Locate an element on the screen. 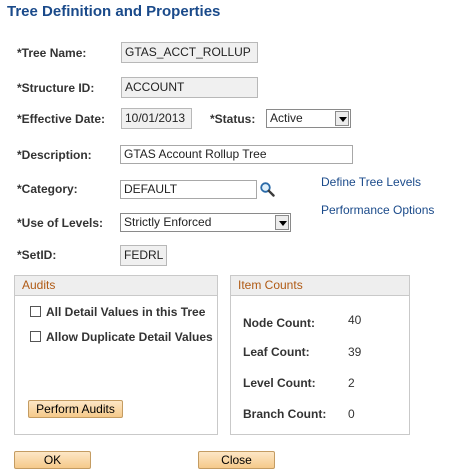  node-count-value: 40 is located at coordinates (355, 320).